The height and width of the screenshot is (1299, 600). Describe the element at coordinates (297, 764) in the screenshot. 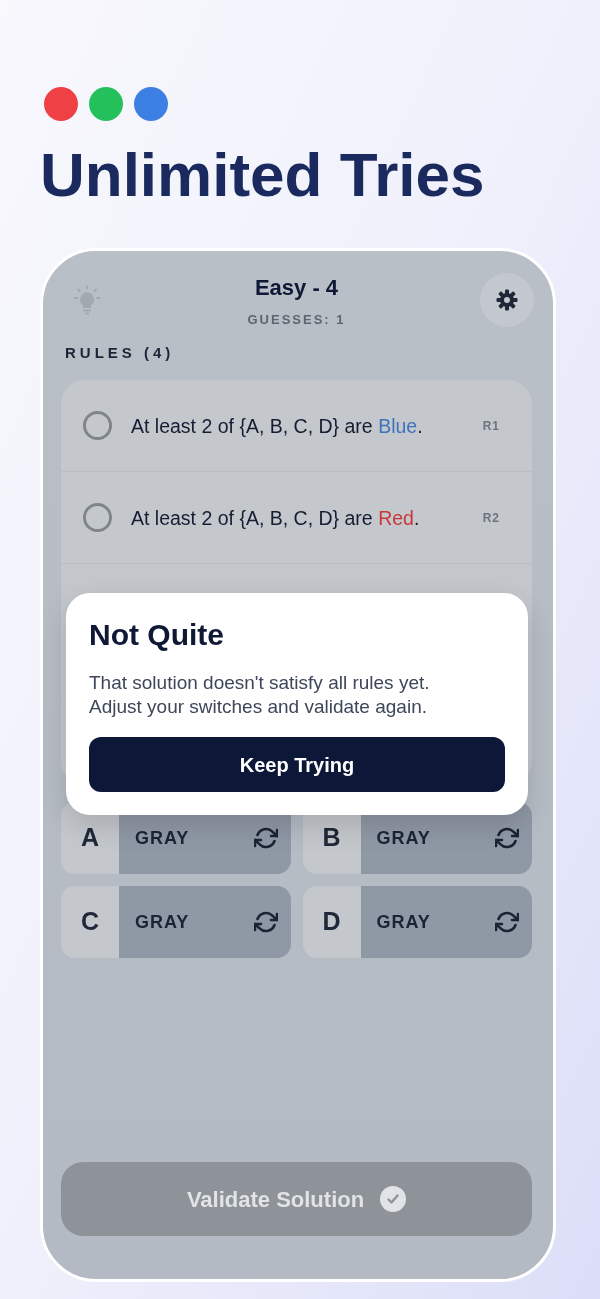

I see `keep-trying-button: Keep Trying` at that location.